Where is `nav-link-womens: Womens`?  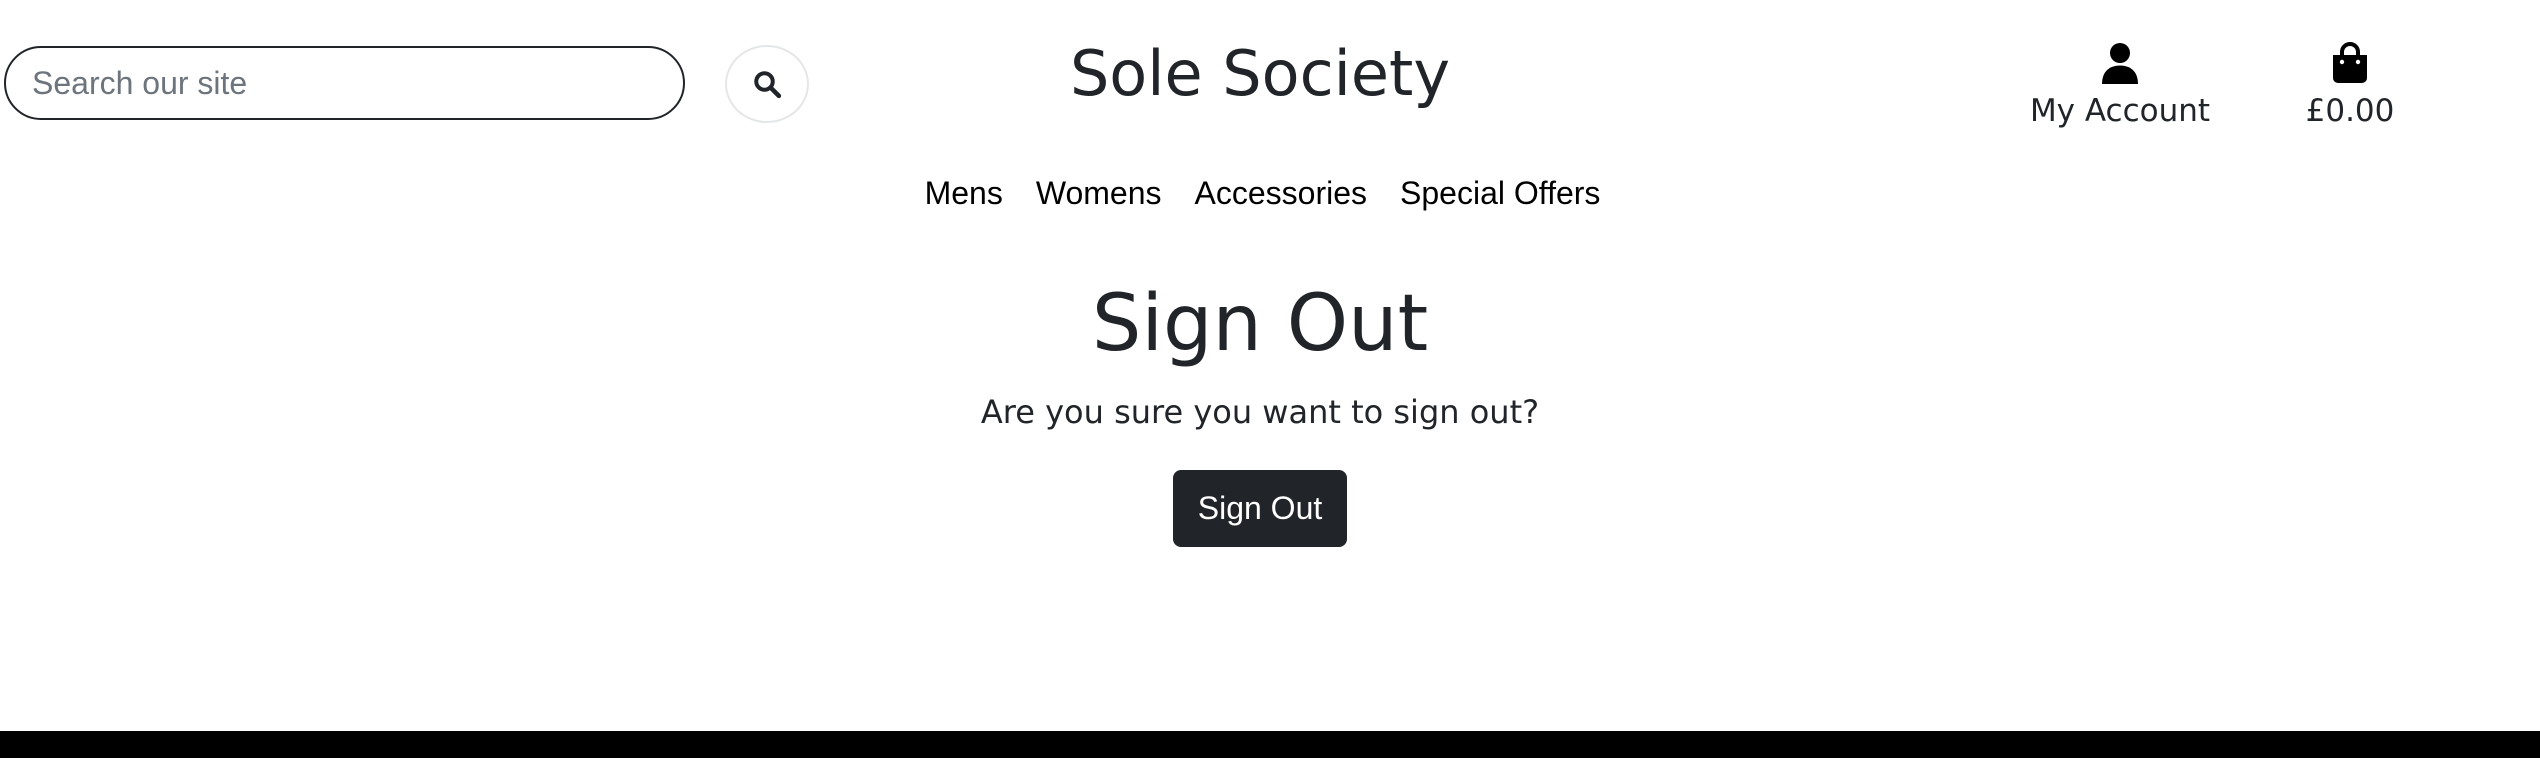
nav-link-womens: Womens is located at coordinates (1099, 193).